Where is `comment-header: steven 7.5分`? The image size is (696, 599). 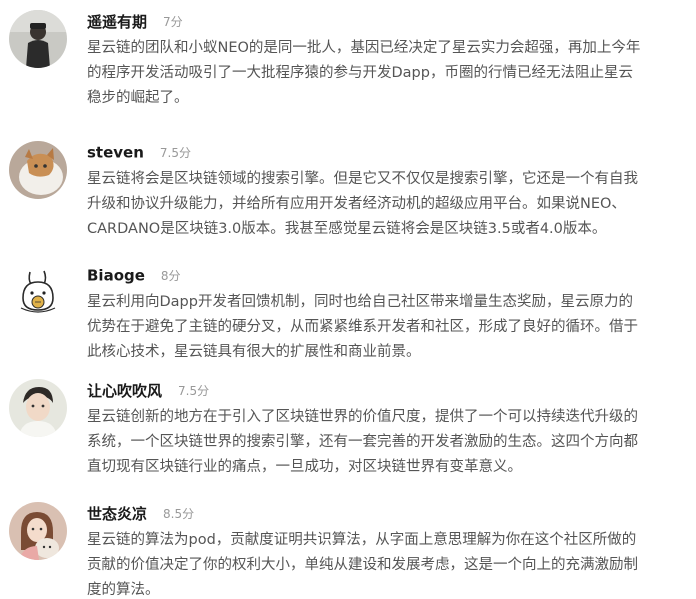
comment-header: steven 7.5分 is located at coordinates (139, 153).